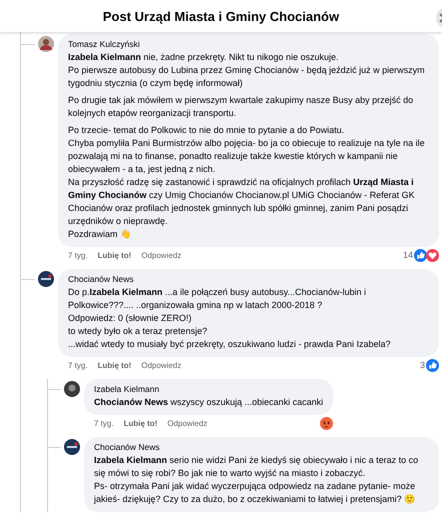 The height and width of the screenshot is (516, 442). I want to click on angry-icon, so click(327, 423).